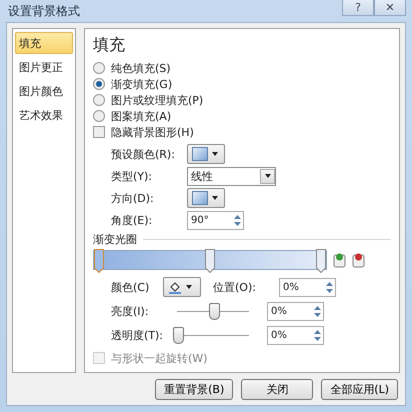 The width and height of the screenshot is (412, 412). What do you see at coordinates (175, 287) in the screenshot?
I see `paint-bucket-icon` at bounding box center [175, 287].